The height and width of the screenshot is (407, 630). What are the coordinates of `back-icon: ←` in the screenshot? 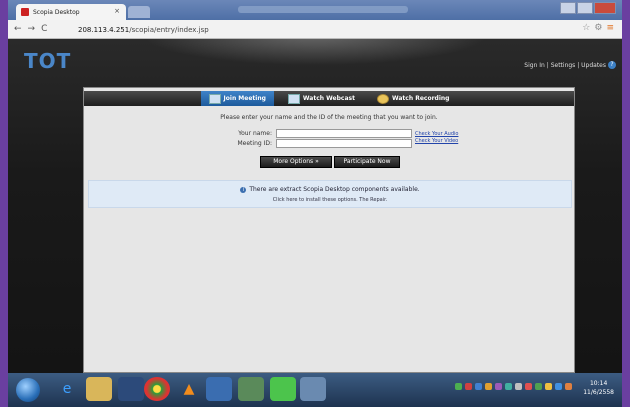 It's located at (18, 29).